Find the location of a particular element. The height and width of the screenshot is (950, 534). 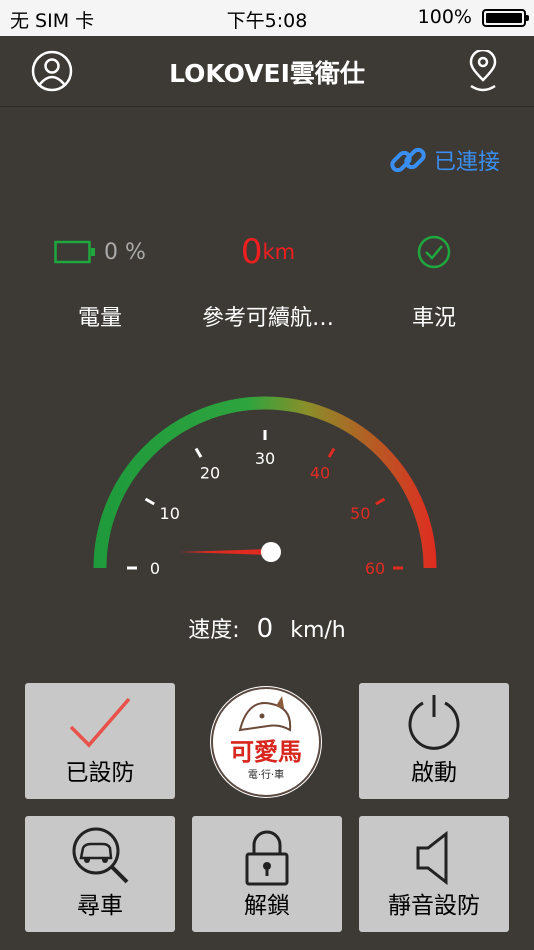

battery-level-icon is located at coordinates (75, 252).